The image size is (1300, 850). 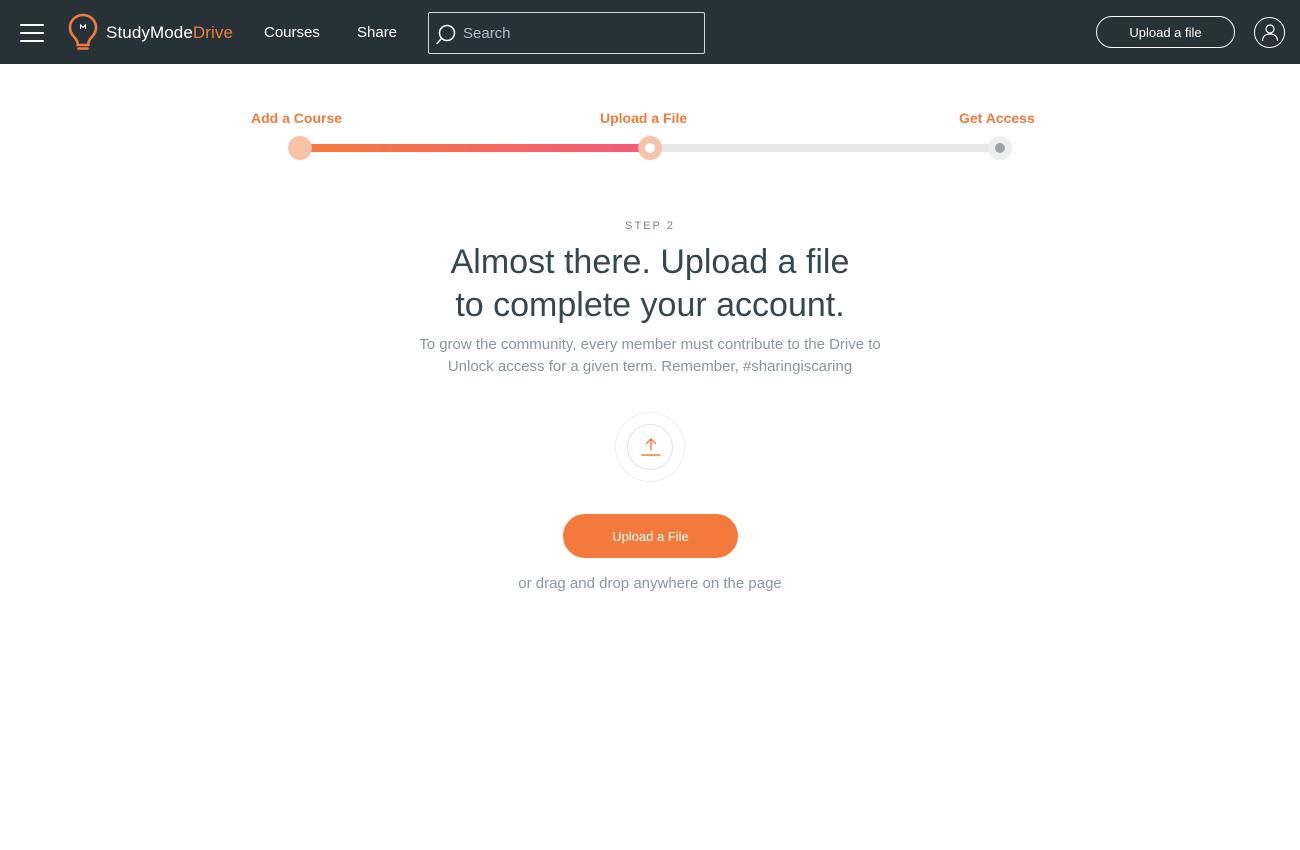 I want to click on step-number: STEP 2, so click(x=650, y=226).